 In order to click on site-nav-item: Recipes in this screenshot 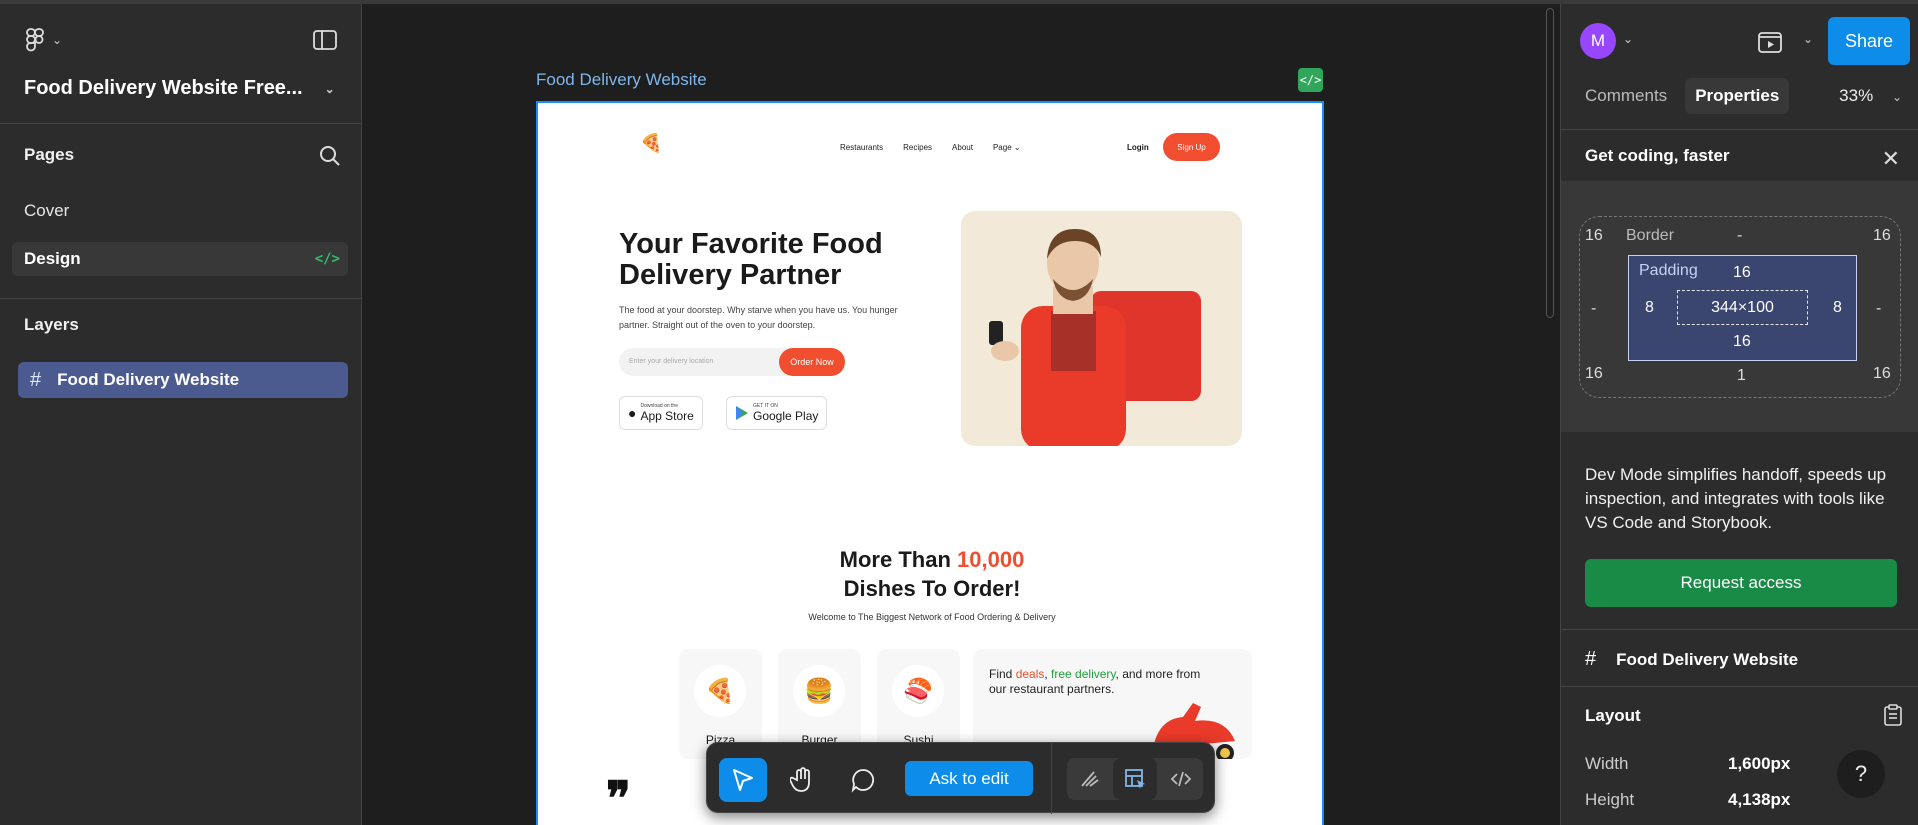, I will do `click(918, 147)`.